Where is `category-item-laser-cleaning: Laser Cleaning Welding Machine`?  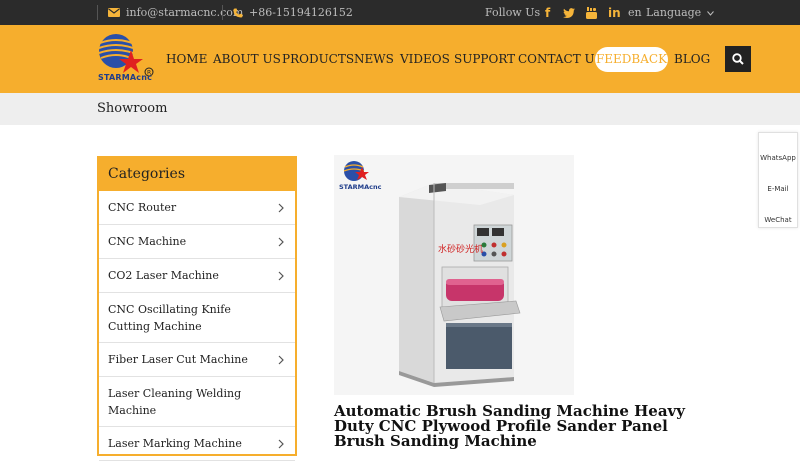
category-item-laser-cleaning: Laser Cleaning Welding Machine is located at coordinates (197, 402).